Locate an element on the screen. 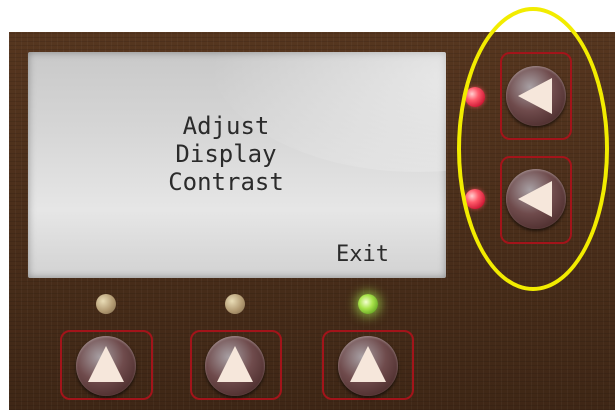 This screenshot has height=410, width=615. exit-softkey-label: Exit is located at coordinates (362, 254).